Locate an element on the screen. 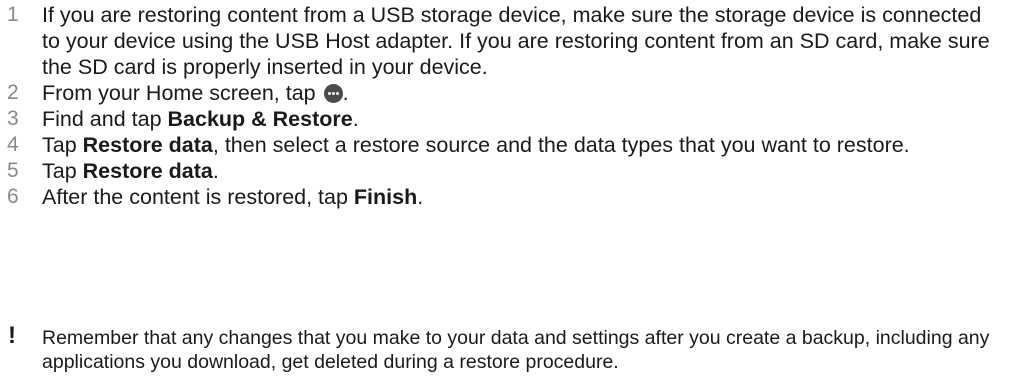 This screenshot has height=387, width=1016. step-number: 4 is located at coordinates (13, 144).